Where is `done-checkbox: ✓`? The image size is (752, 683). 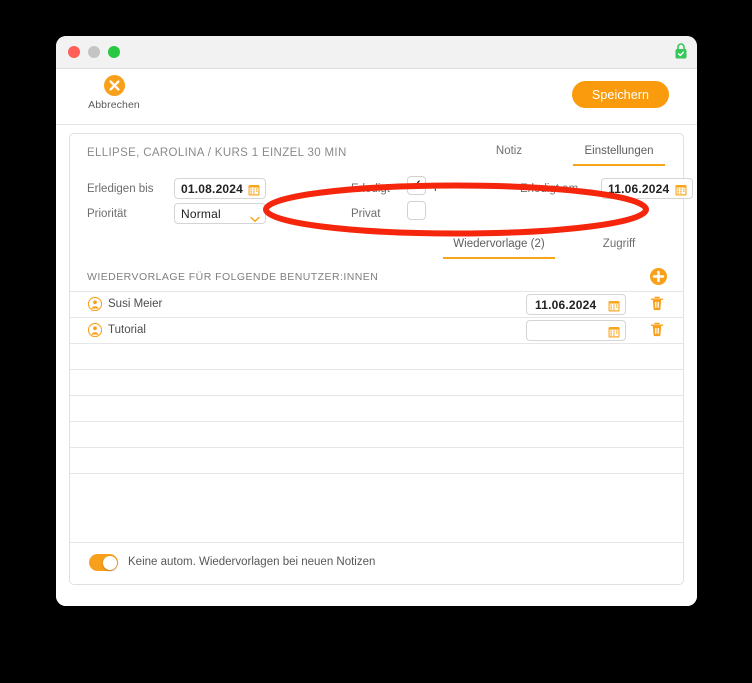 done-checkbox: ✓ is located at coordinates (416, 185).